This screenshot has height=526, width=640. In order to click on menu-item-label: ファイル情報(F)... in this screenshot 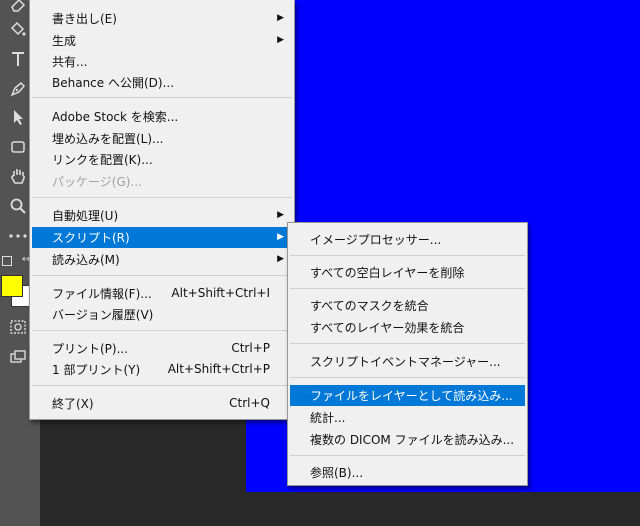, I will do `click(102, 294)`.